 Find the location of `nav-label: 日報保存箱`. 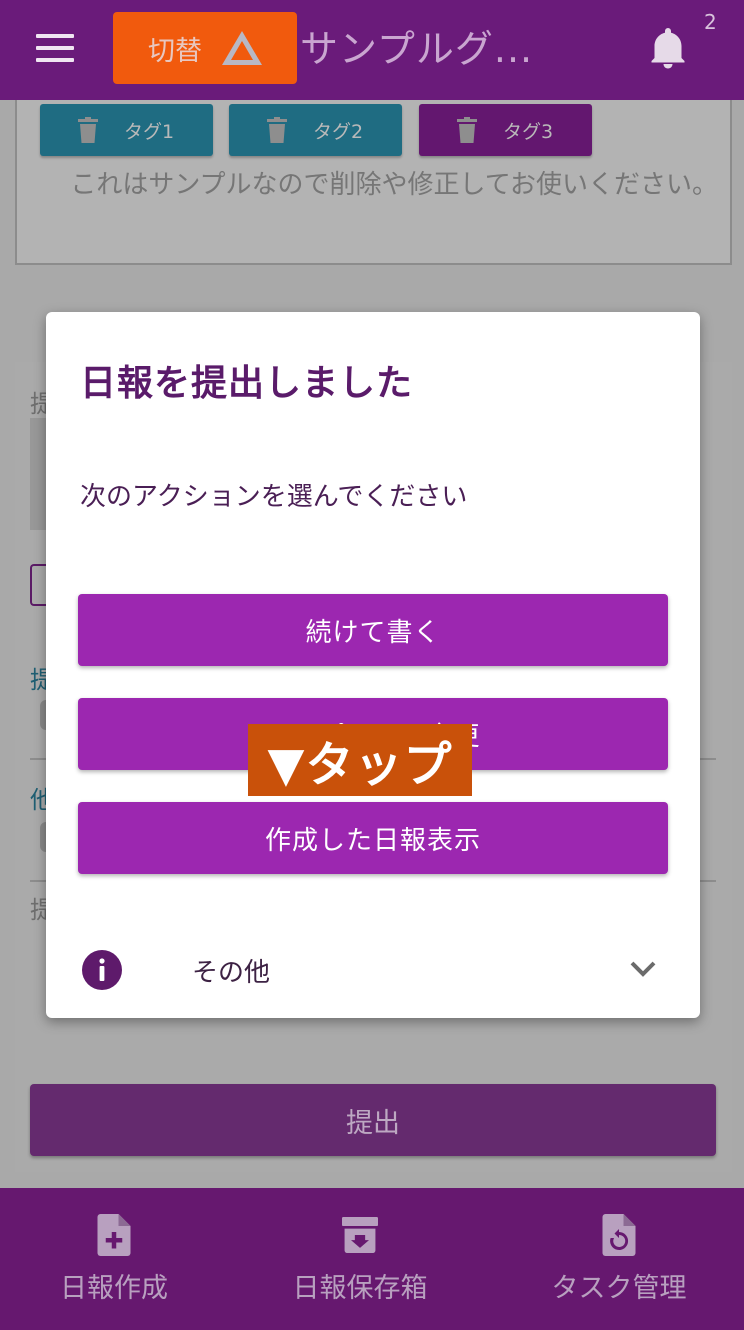

nav-label: 日報保存箱 is located at coordinates (360, 1288).